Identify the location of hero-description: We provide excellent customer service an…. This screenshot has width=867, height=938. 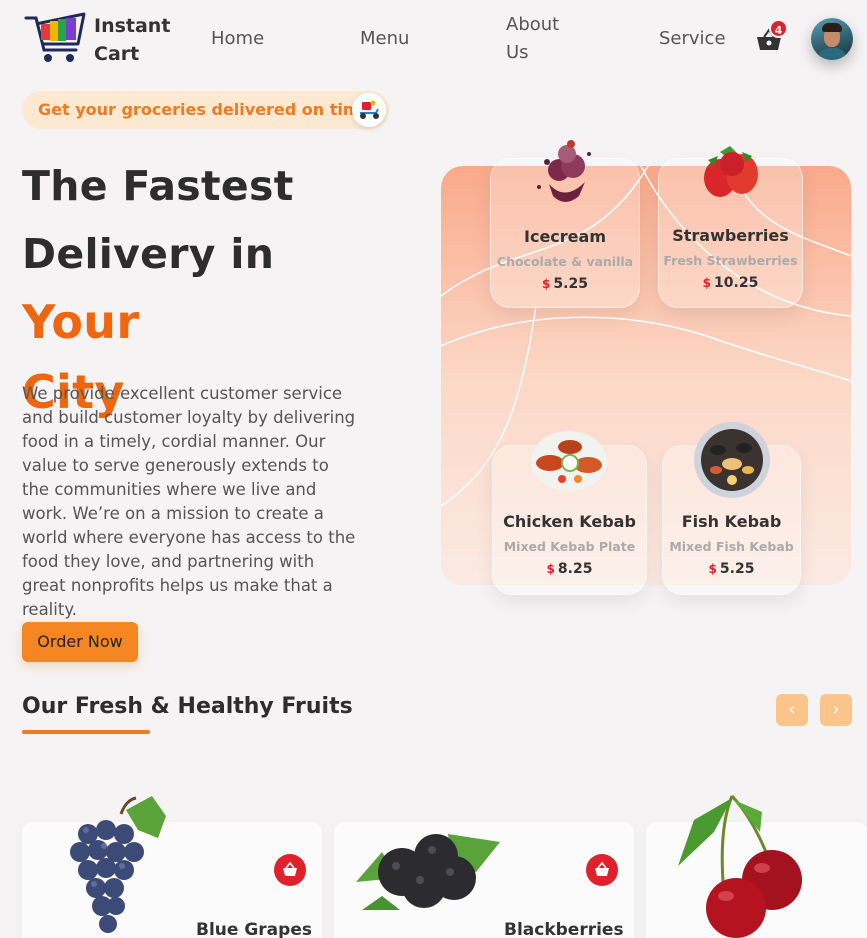
(189, 501).